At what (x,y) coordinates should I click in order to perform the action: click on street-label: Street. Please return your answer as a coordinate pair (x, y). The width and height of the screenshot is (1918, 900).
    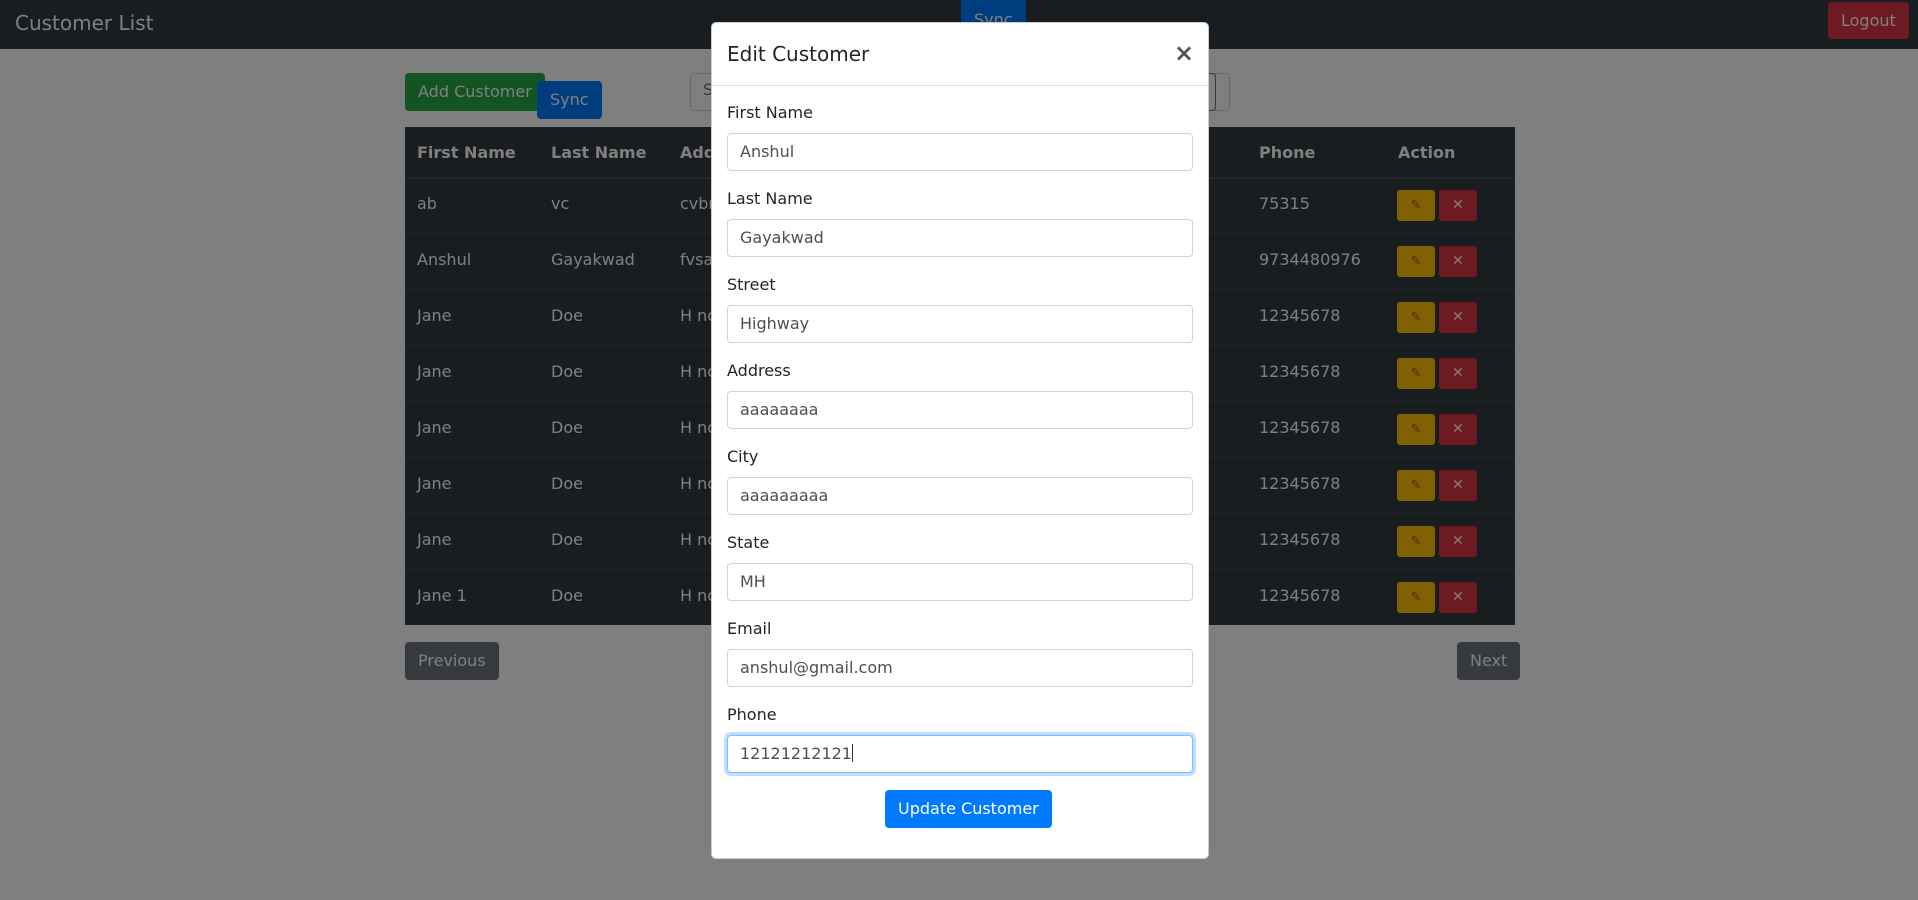
    Looking at the image, I should click on (751, 284).